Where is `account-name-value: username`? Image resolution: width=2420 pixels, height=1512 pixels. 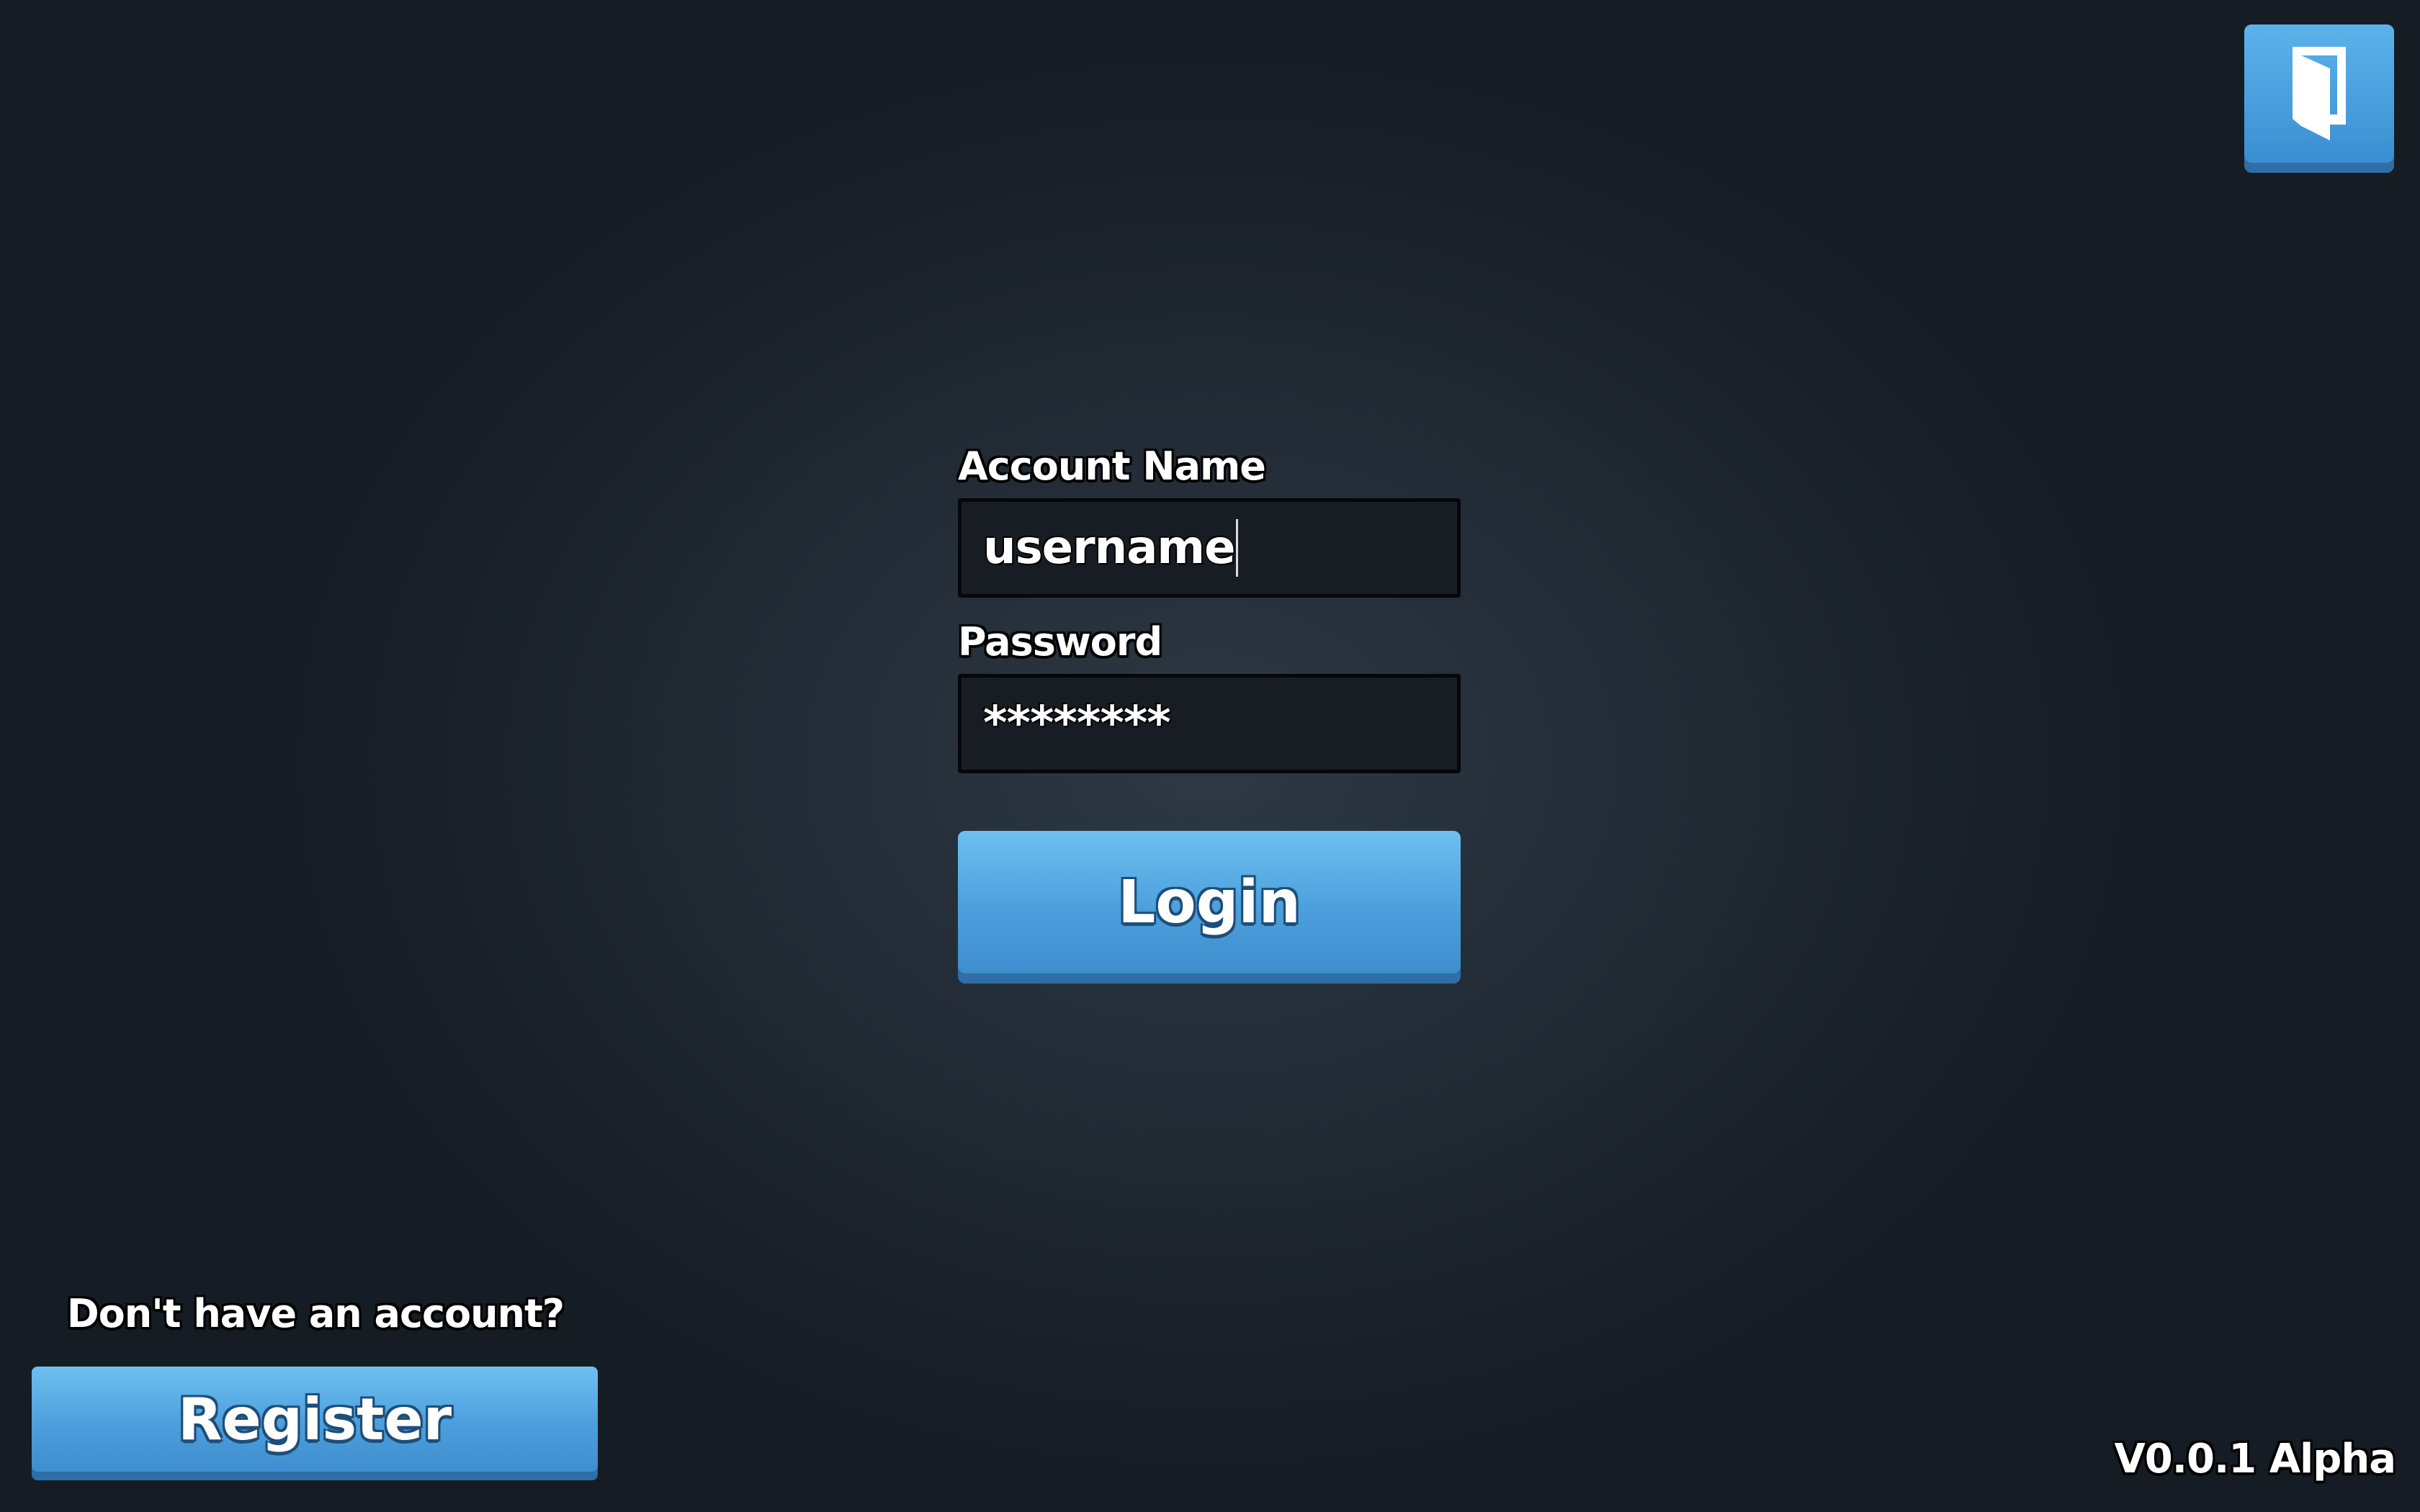 account-name-value: username is located at coordinates (1109, 548).